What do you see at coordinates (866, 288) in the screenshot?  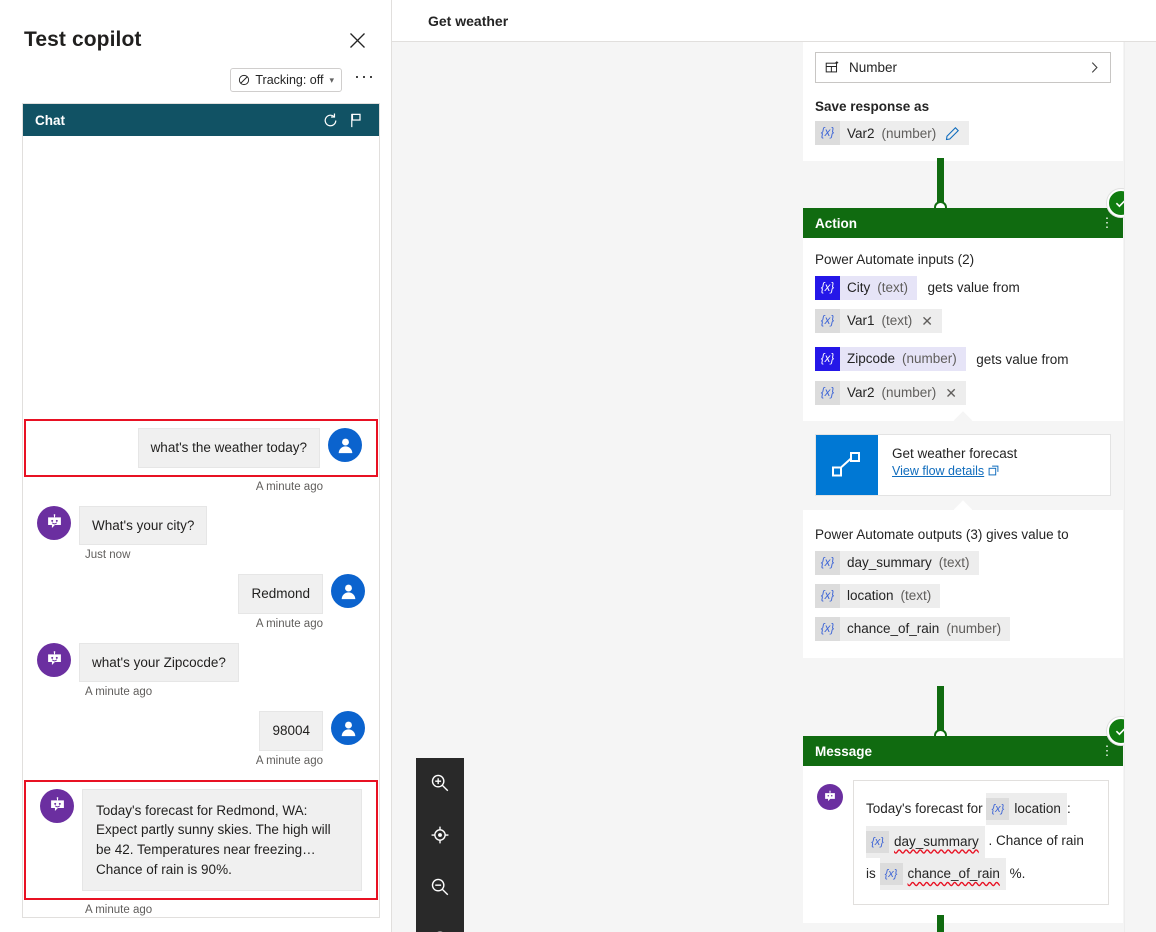 I see `input-param-chip: {x} City (text)` at bounding box center [866, 288].